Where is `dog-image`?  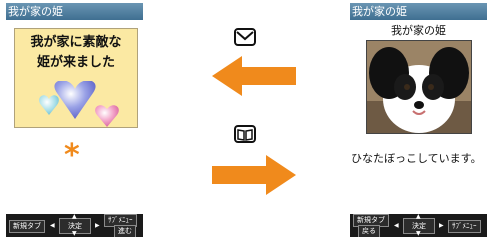
dog-image is located at coordinates (419, 87).